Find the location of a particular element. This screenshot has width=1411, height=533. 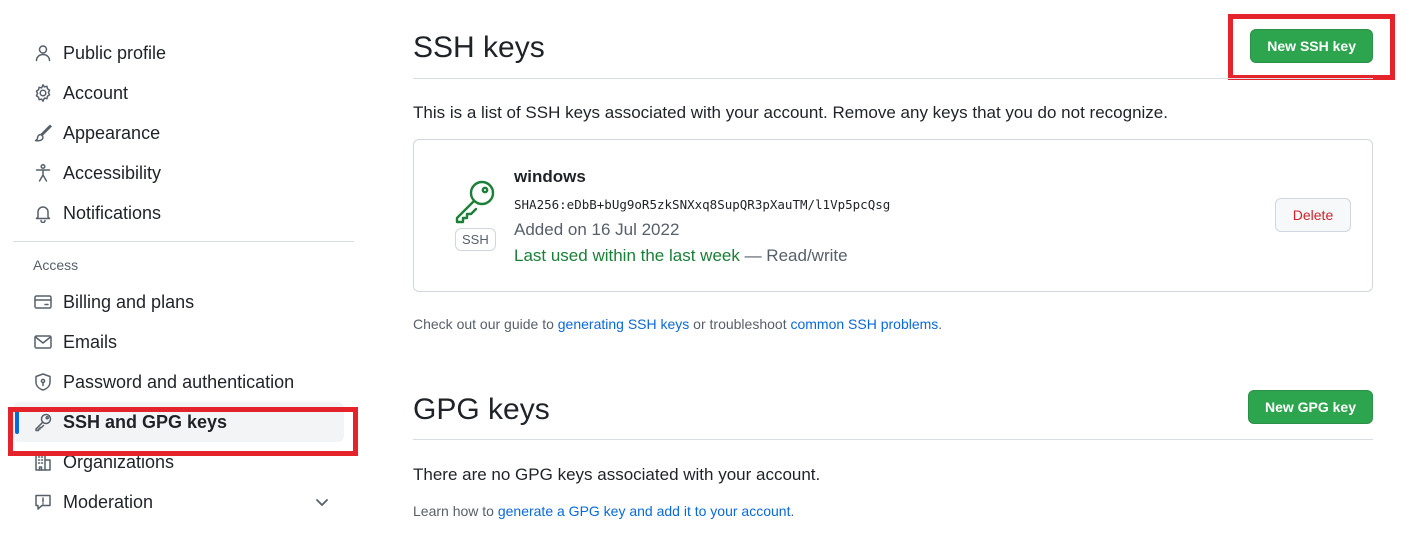

shield-lock-icon is located at coordinates (43, 382).